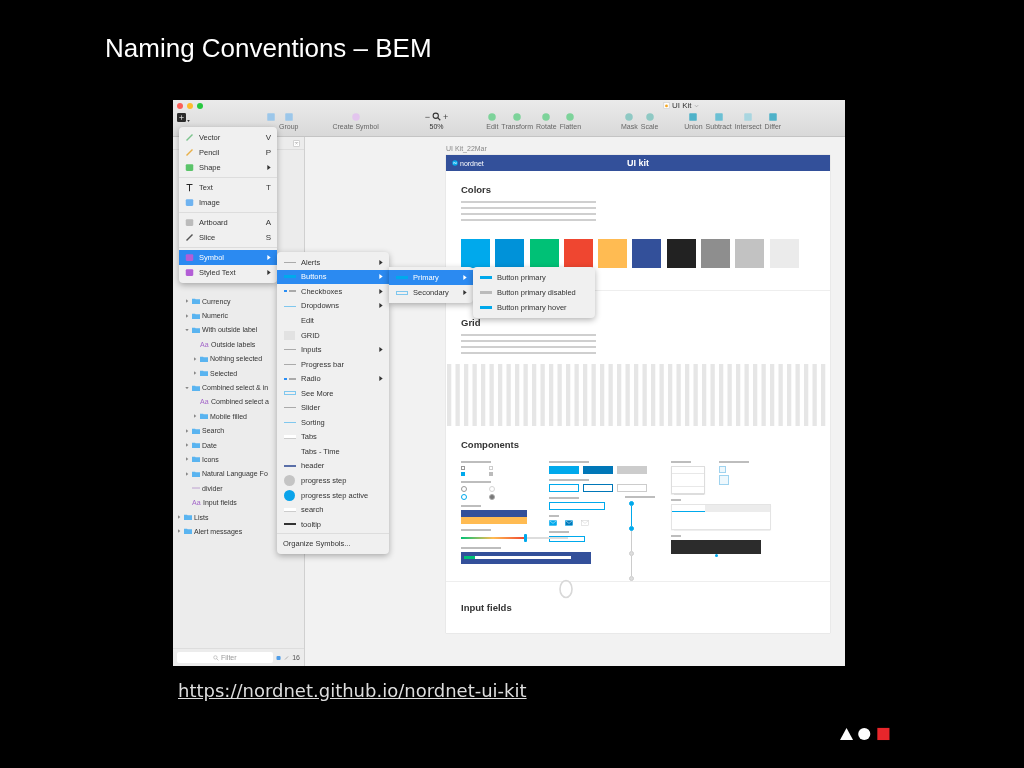  What do you see at coordinates (189, 237) in the screenshot?
I see `knife-icon` at bounding box center [189, 237].